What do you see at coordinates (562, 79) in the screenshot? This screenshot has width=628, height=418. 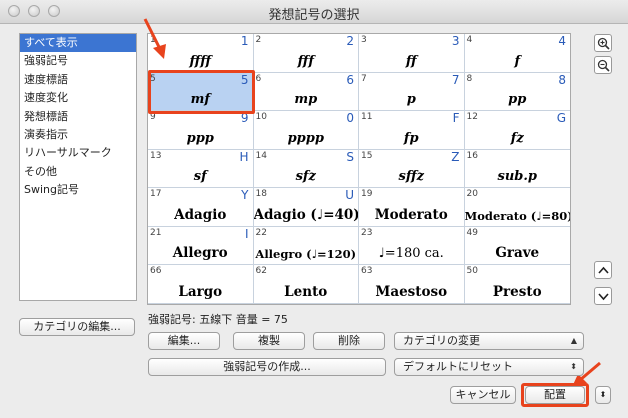 I see `cell-shortcut-key: 8` at bounding box center [562, 79].